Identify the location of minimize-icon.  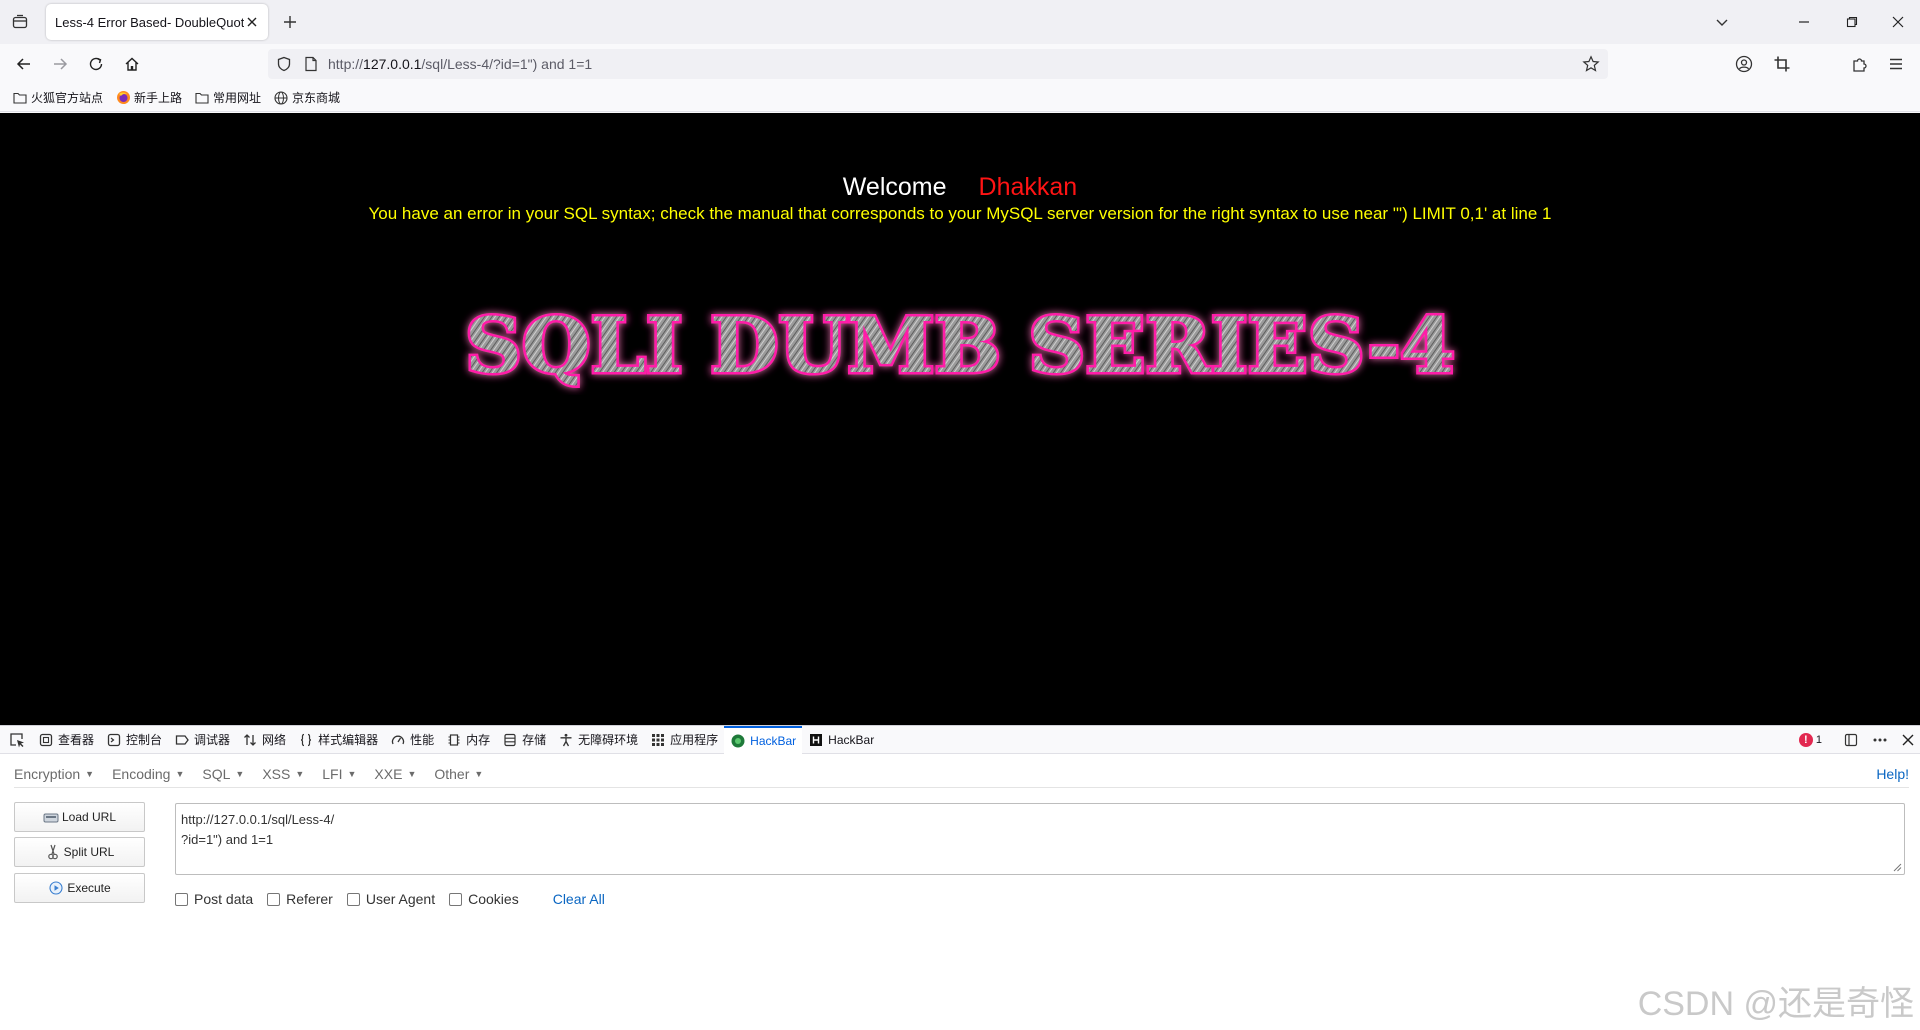
(1804, 22).